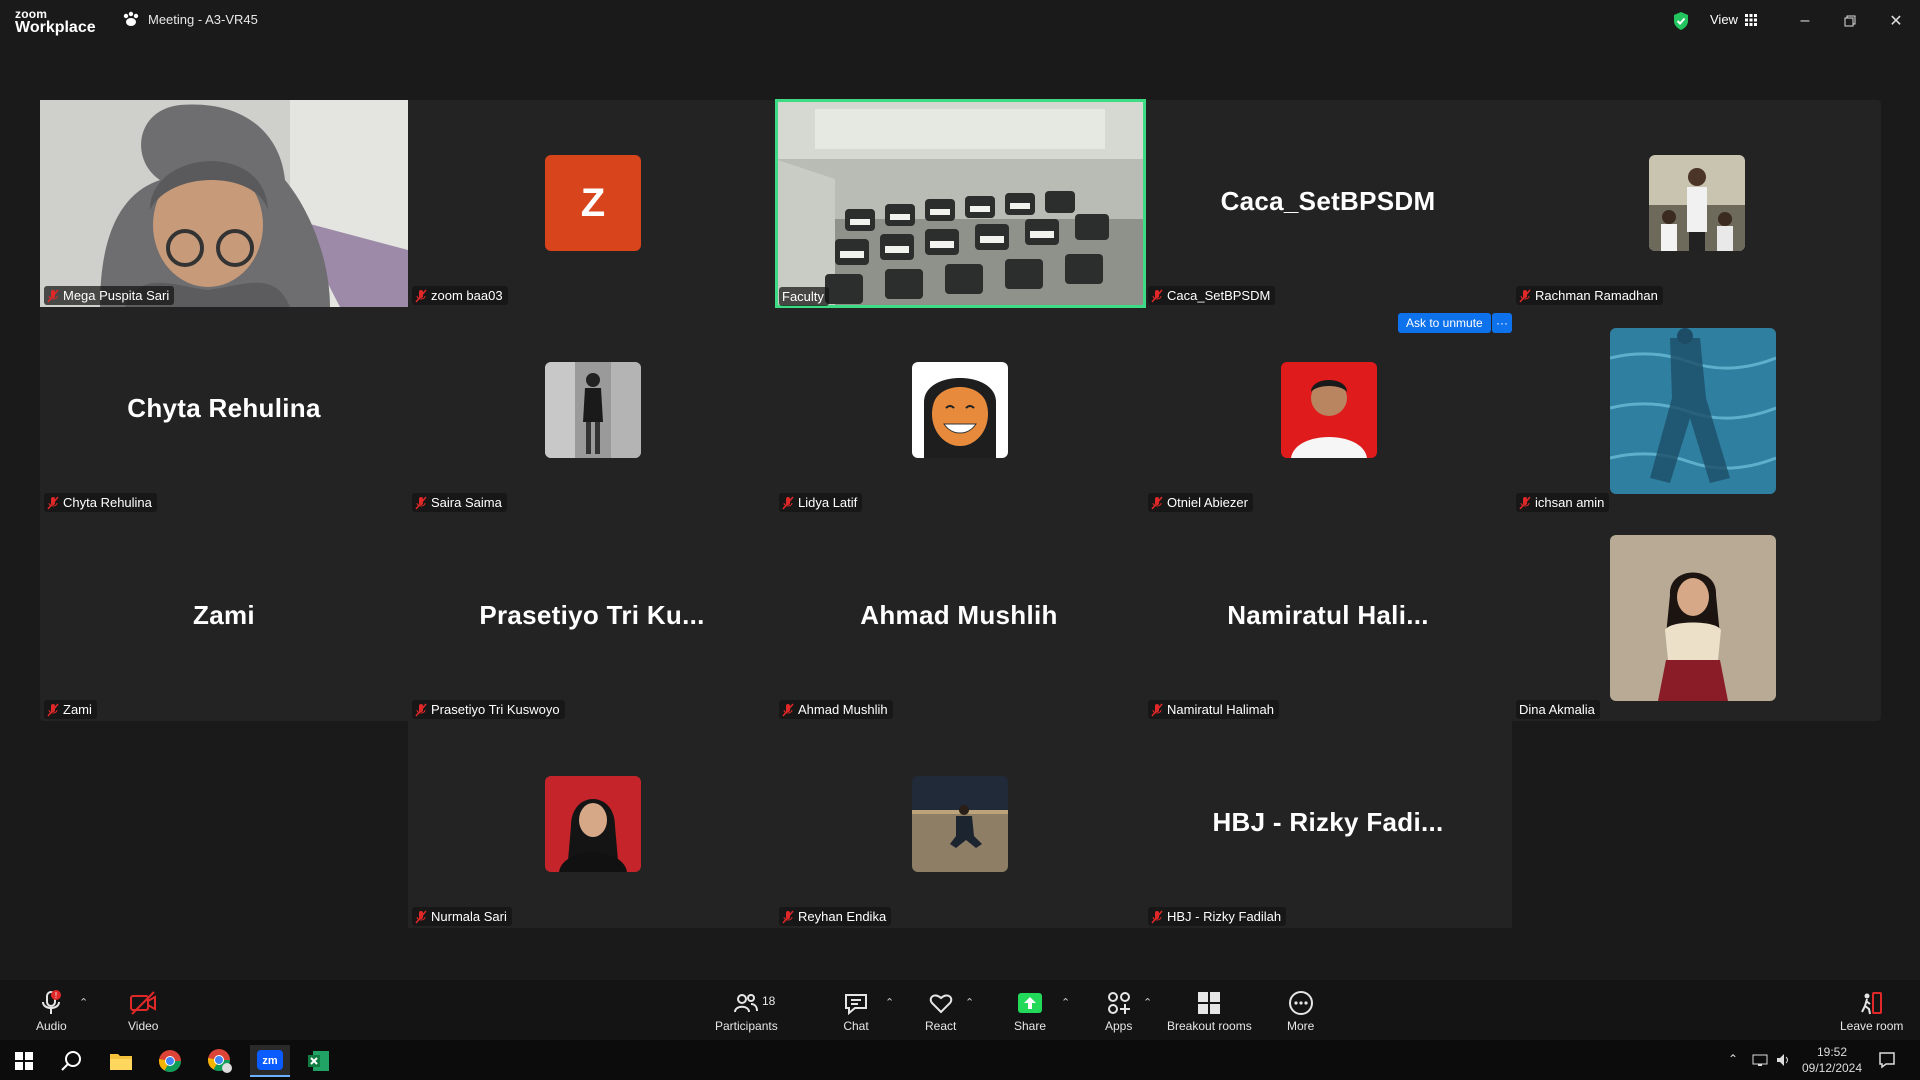 The height and width of the screenshot is (1080, 1920). I want to click on participant-tile: Otniel Abiezer, so click(1328, 410).